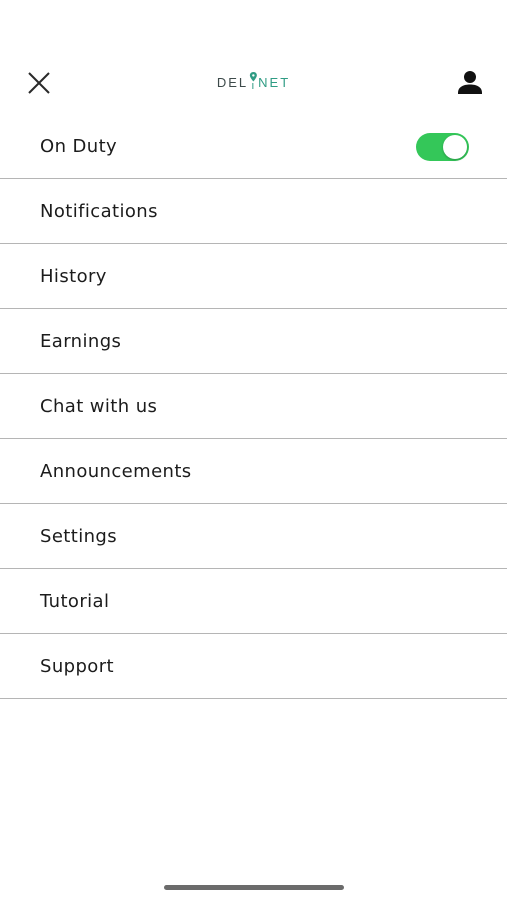  Describe the element at coordinates (253, 601) in the screenshot. I see `menu-item-tutorial: Tutorial` at that location.